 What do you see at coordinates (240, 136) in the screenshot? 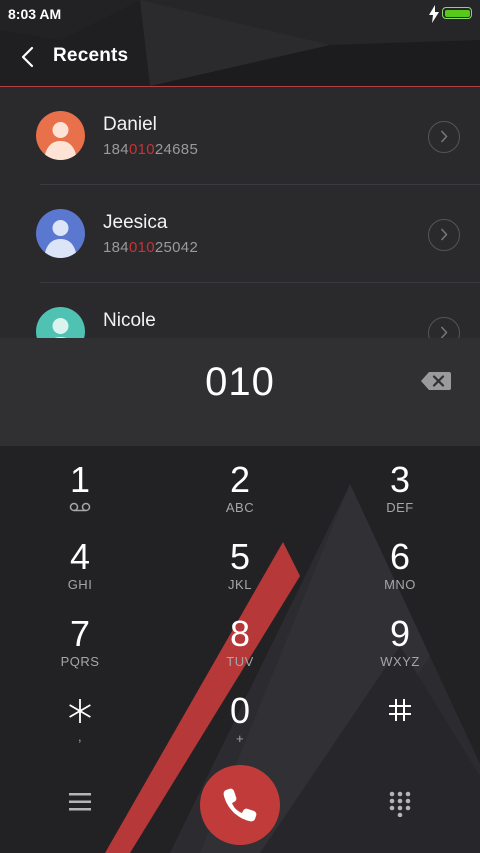
I see `contact-row: Daniel 18401024685` at bounding box center [240, 136].